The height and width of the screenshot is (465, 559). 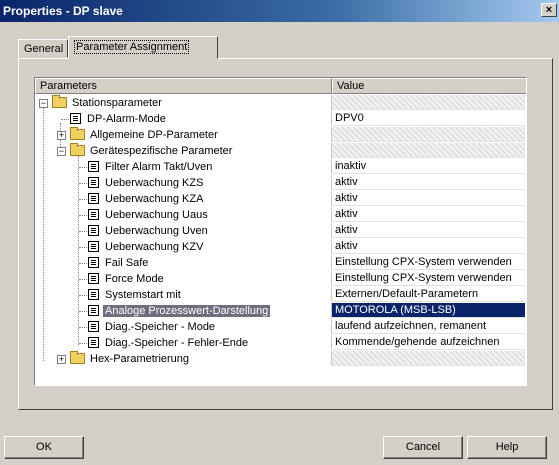 What do you see at coordinates (428, 118) in the screenshot?
I see `parameter-value: DPV0` at bounding box center [428, 118].